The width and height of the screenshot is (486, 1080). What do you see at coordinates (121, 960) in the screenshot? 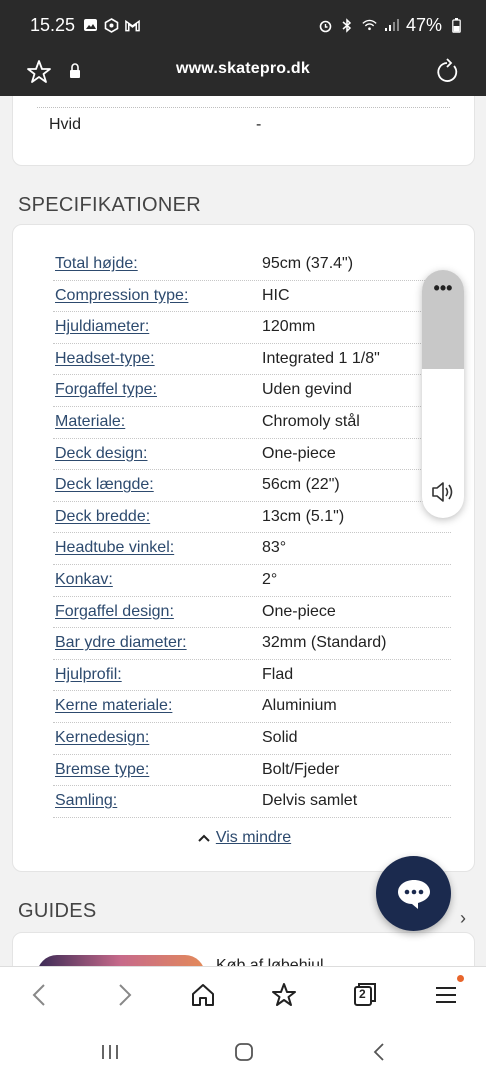
I see `guide-thumbnail` at bounding box center [121, 960].